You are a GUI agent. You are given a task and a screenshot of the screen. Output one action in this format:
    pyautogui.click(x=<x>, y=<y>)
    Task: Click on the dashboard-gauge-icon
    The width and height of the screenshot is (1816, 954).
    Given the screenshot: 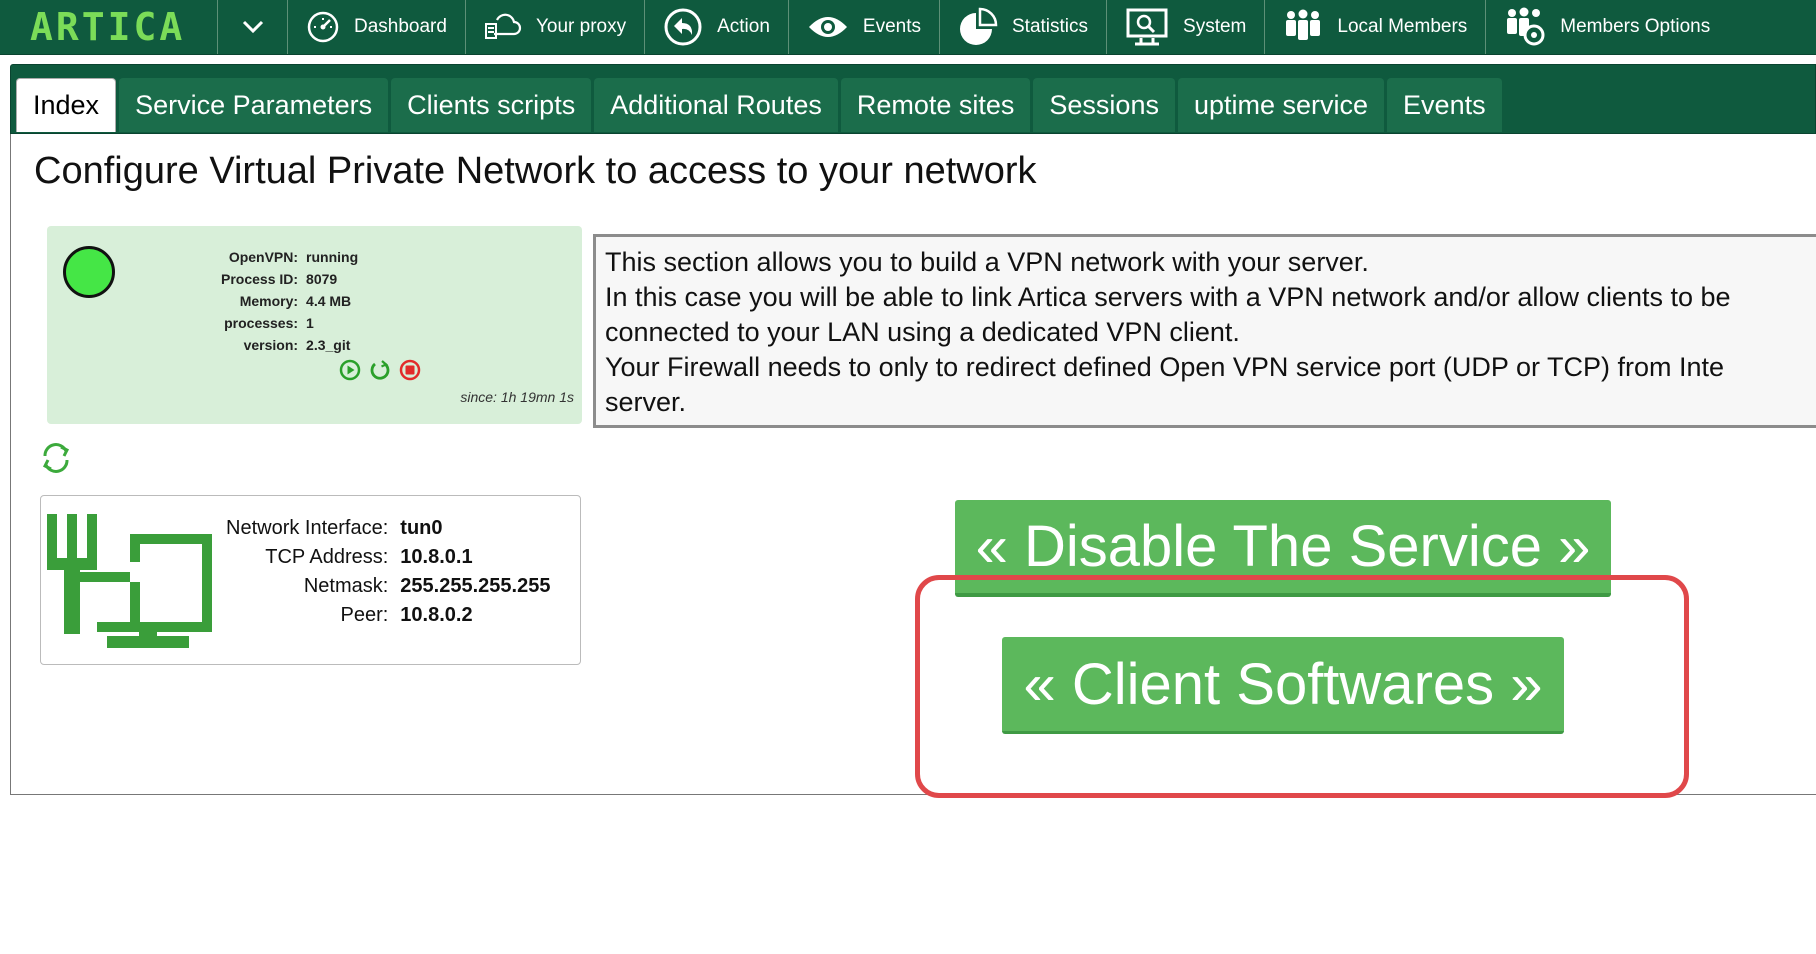 What is the action you would take?
    pyautogui.click(x=323, y=27)
    